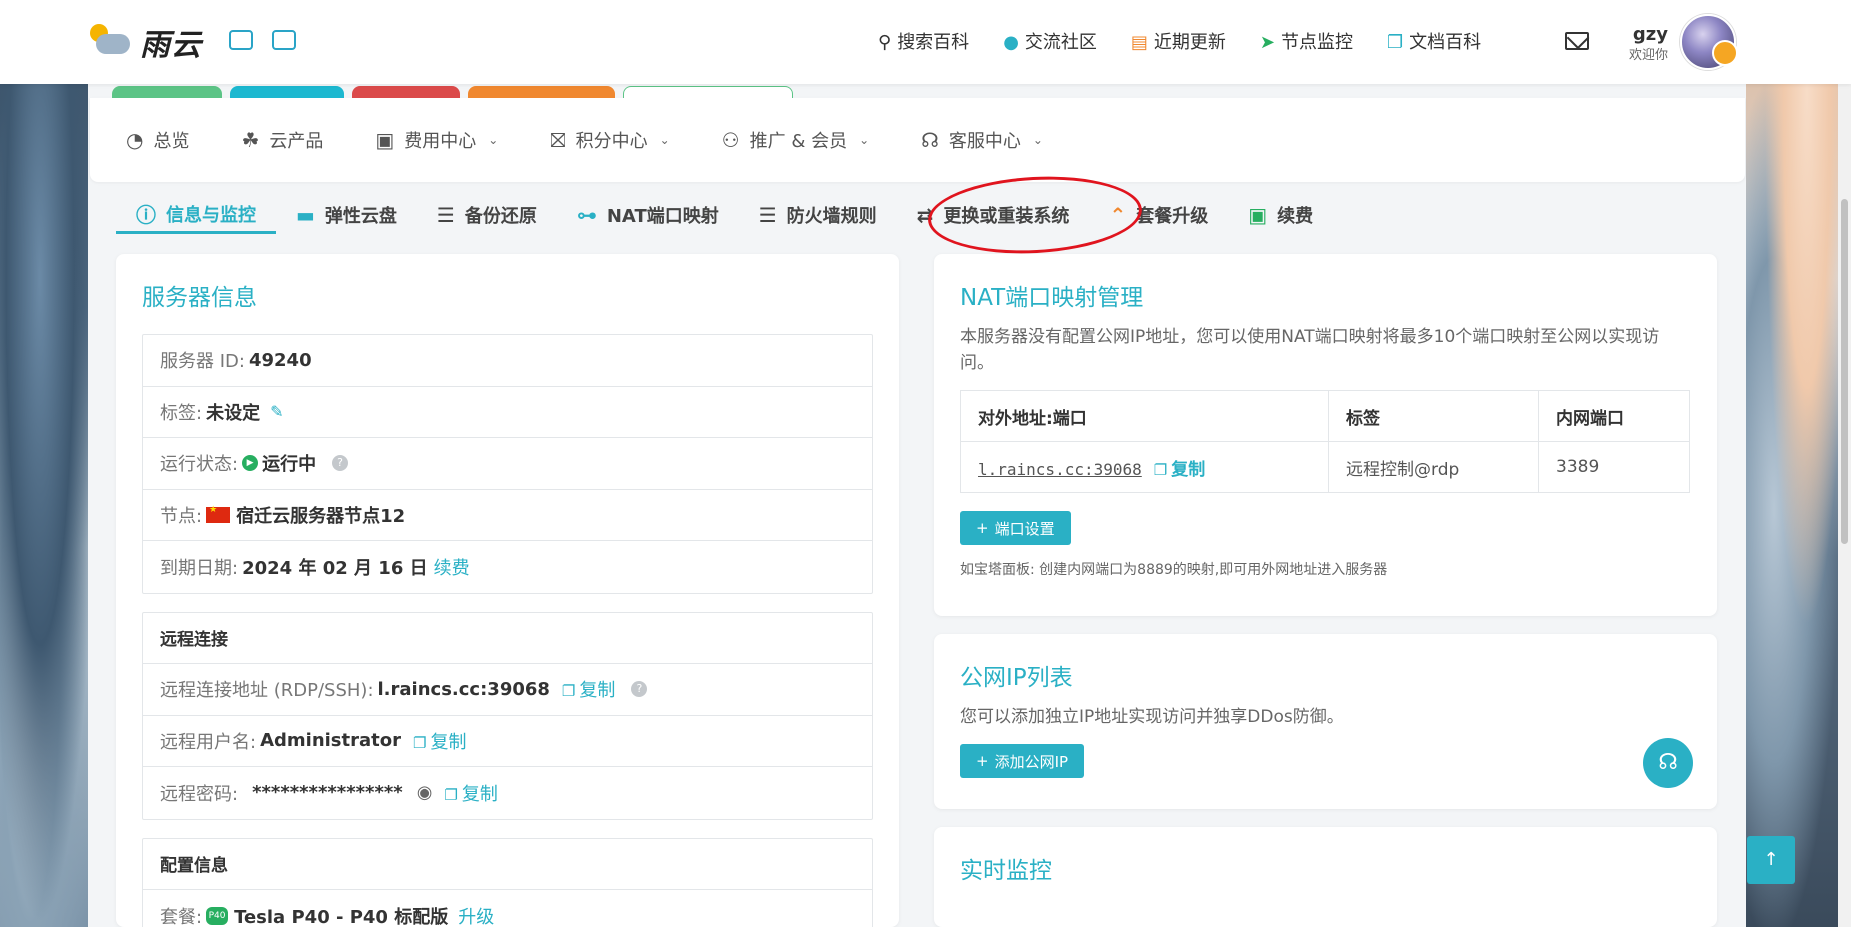 This screenshot has height=927, width=1851. What do you see at coordinates (406, 92) in the screenshot?
I see `strip-red` at bounding box center [406, 92].